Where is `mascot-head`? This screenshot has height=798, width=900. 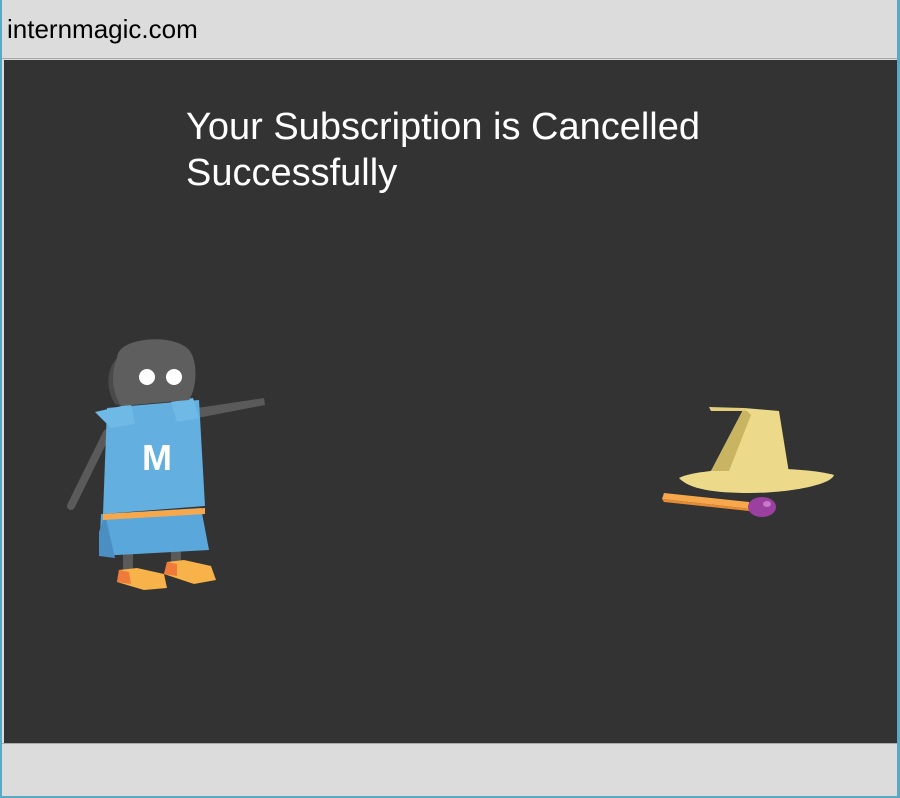
mascot-head is located at coordinates (154, 372).